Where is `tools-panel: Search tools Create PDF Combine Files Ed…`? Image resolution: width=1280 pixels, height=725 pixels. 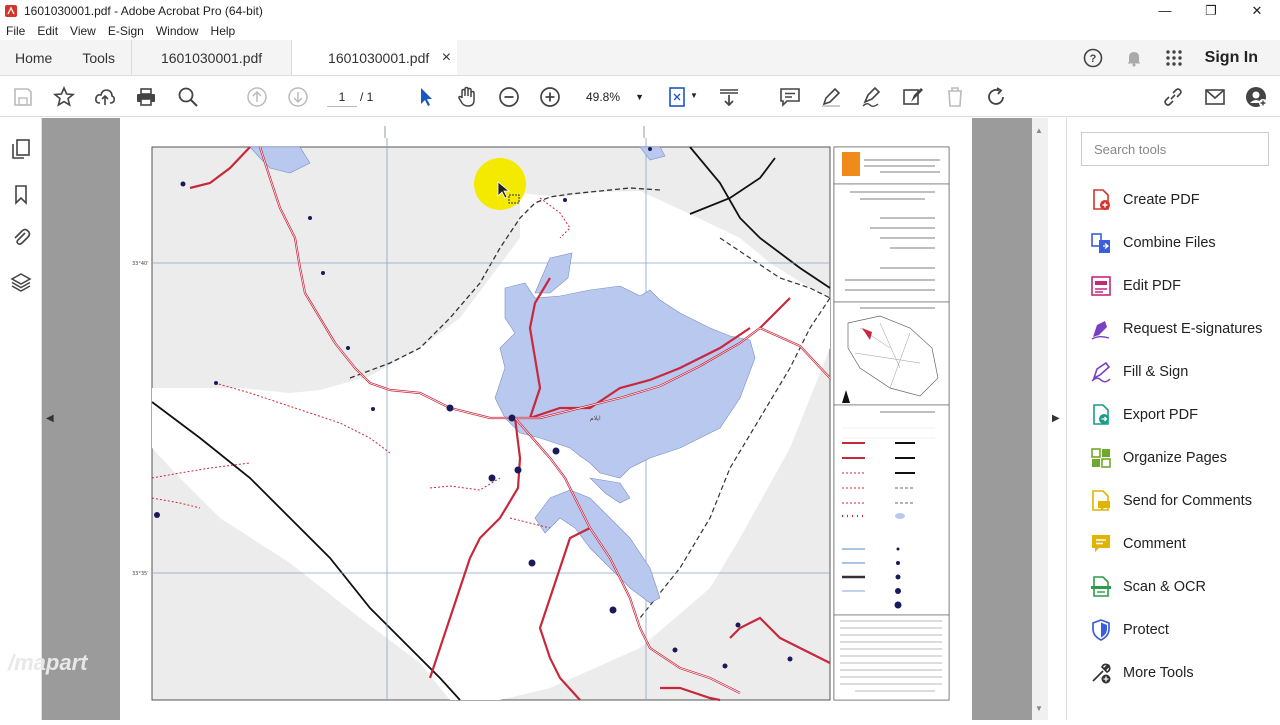
tools-panel: Search tools Create PDF Combine Files Ed… is located at coordinates (1173, 419).